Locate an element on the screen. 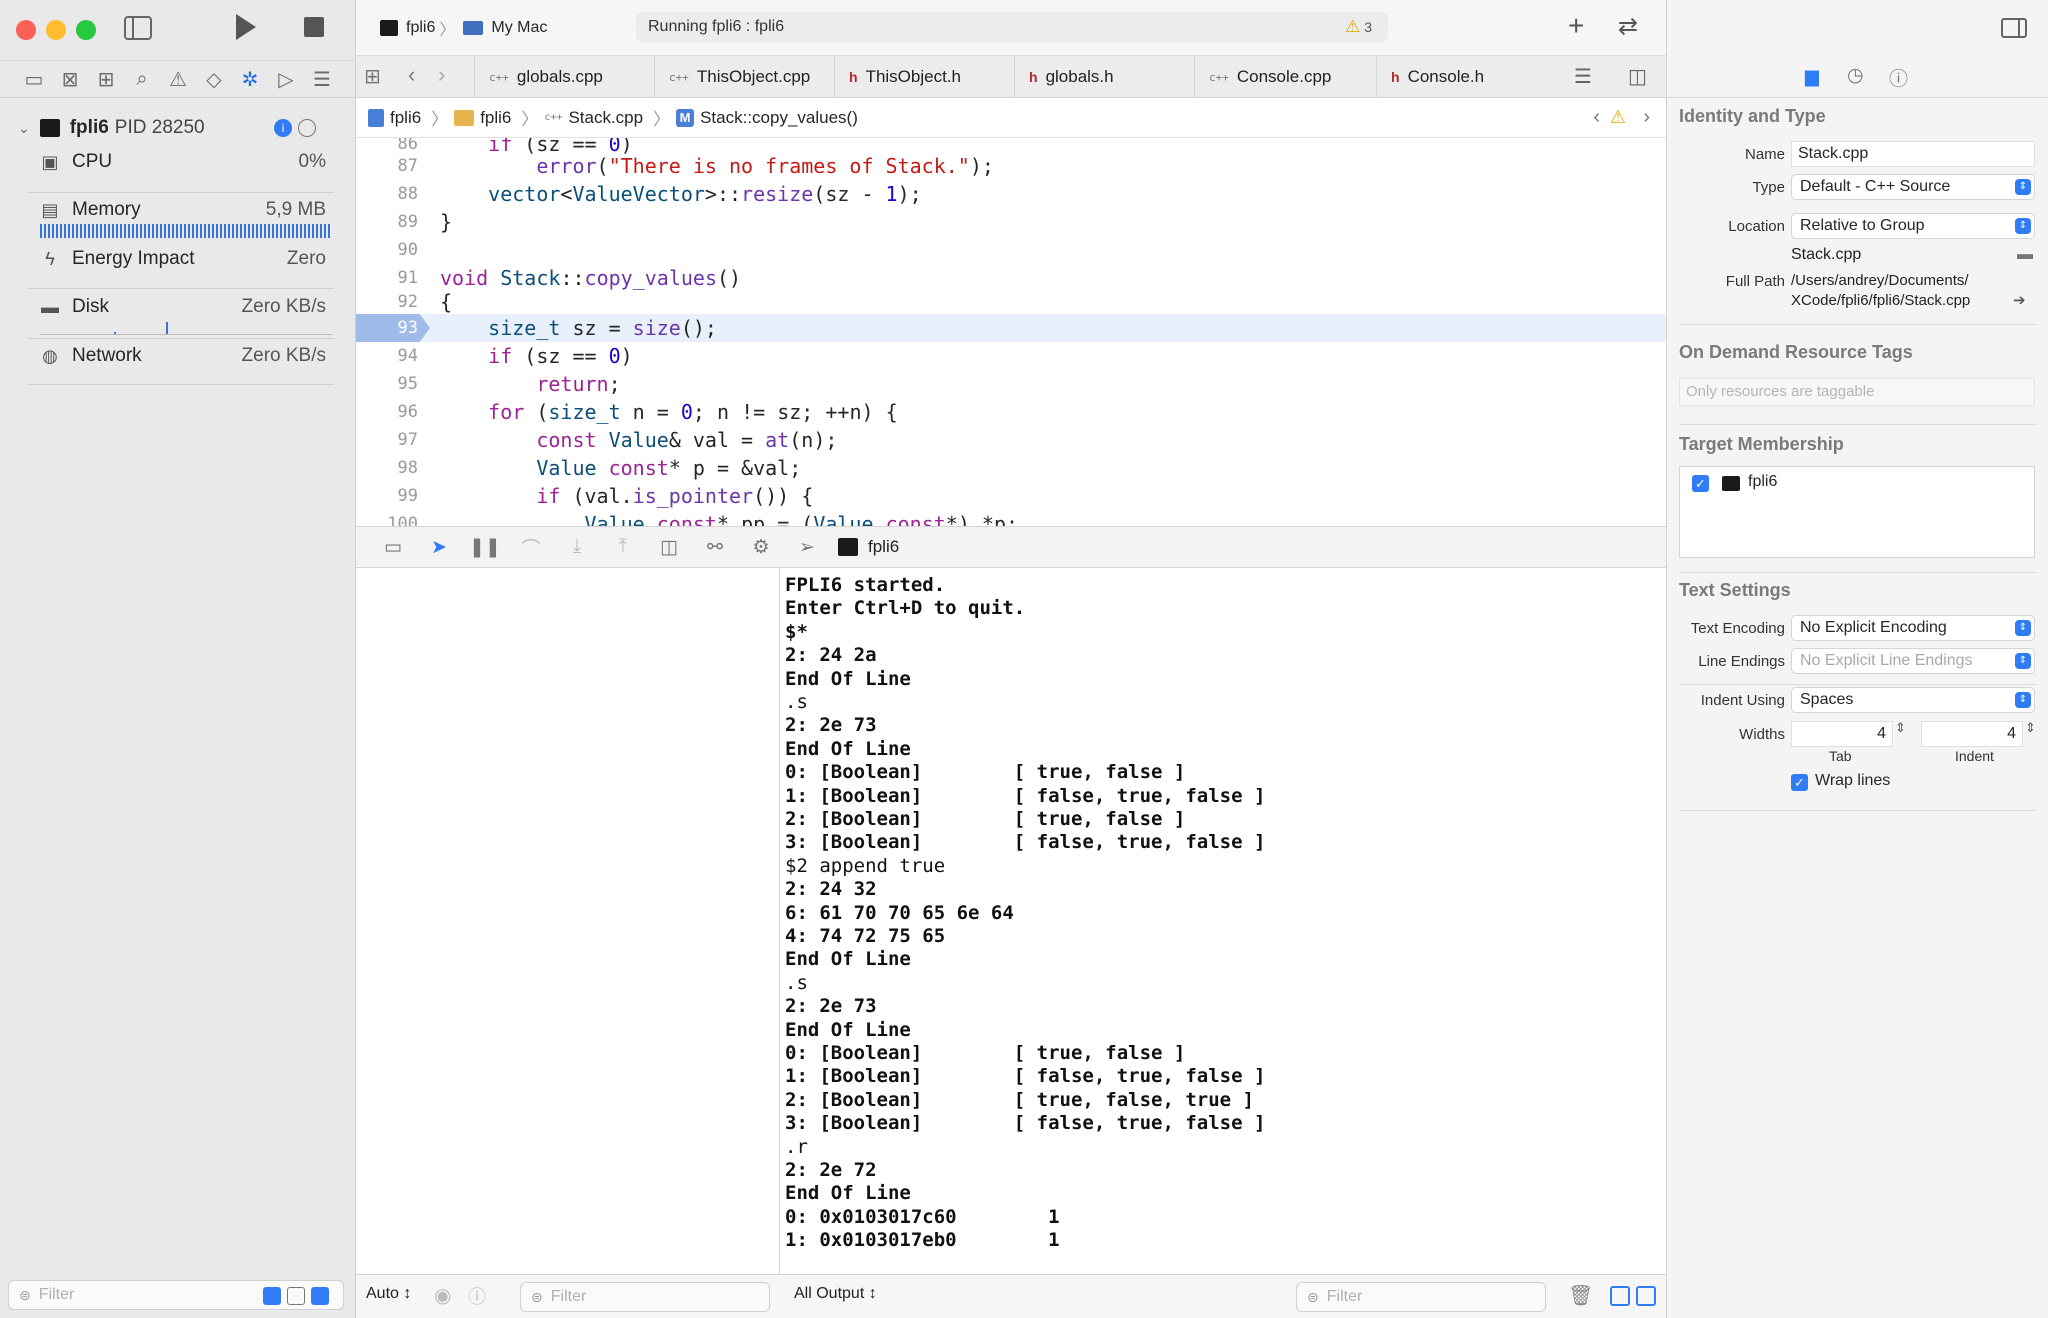 The height and width of the screenshot is (1318, 2048). step-into-icon: ⤓ is located at coordinates (577, 547).